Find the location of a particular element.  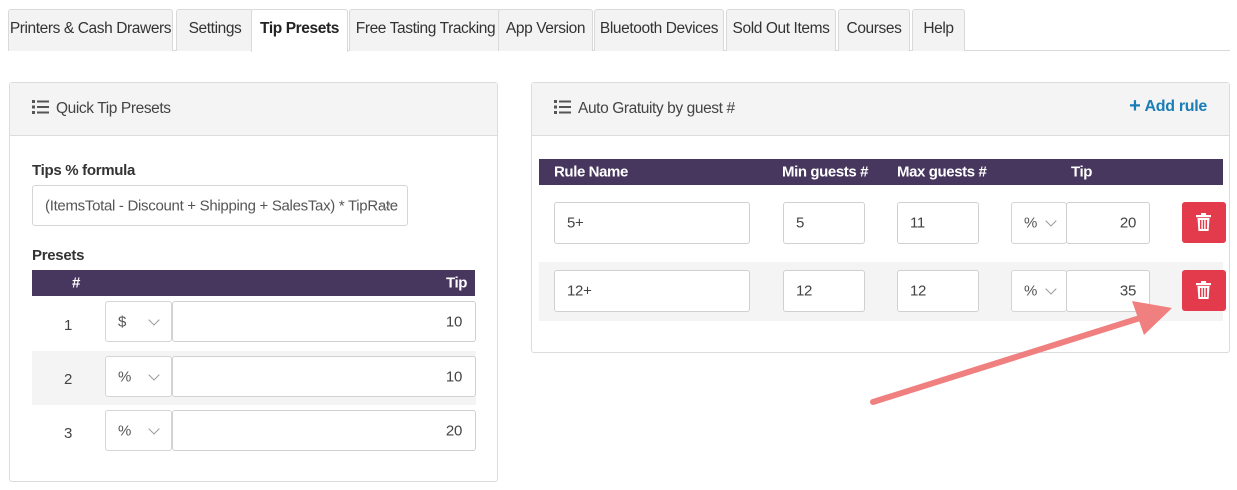

max-guests-input: 12 is located at coordinates (938, 291).